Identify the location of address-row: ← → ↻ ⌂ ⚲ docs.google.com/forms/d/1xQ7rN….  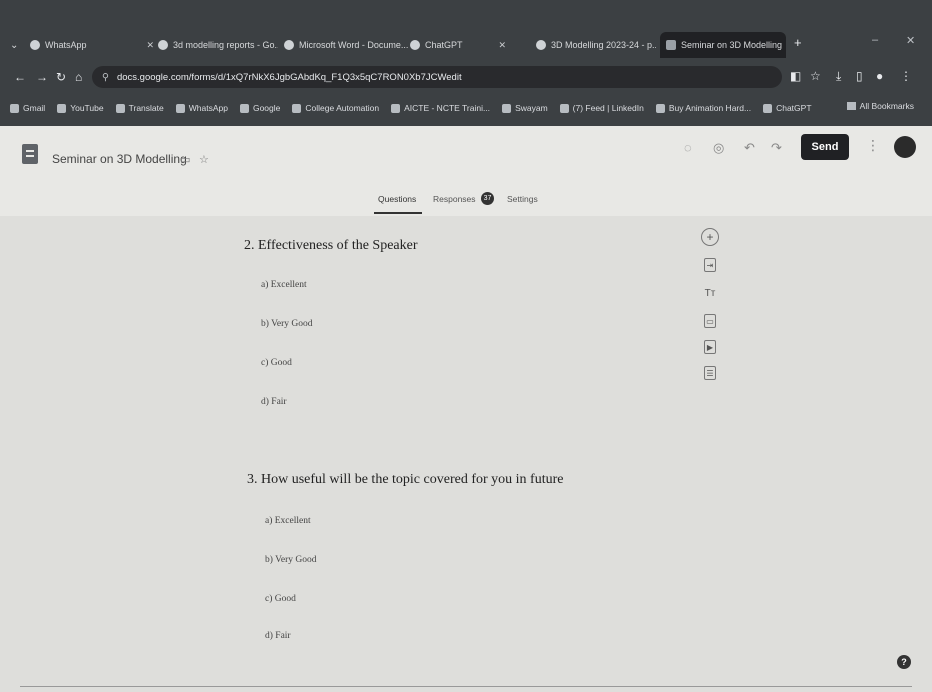
(466, 77).